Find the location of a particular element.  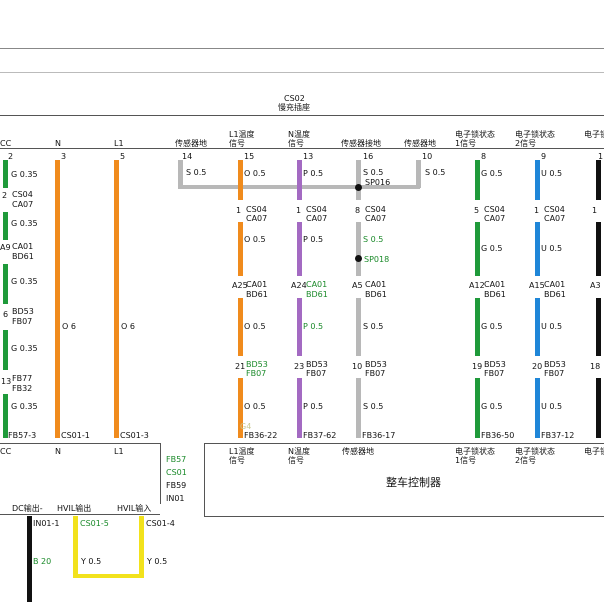

cc-wire-label-1: G 0.35 is located at coordinates (24, 174).